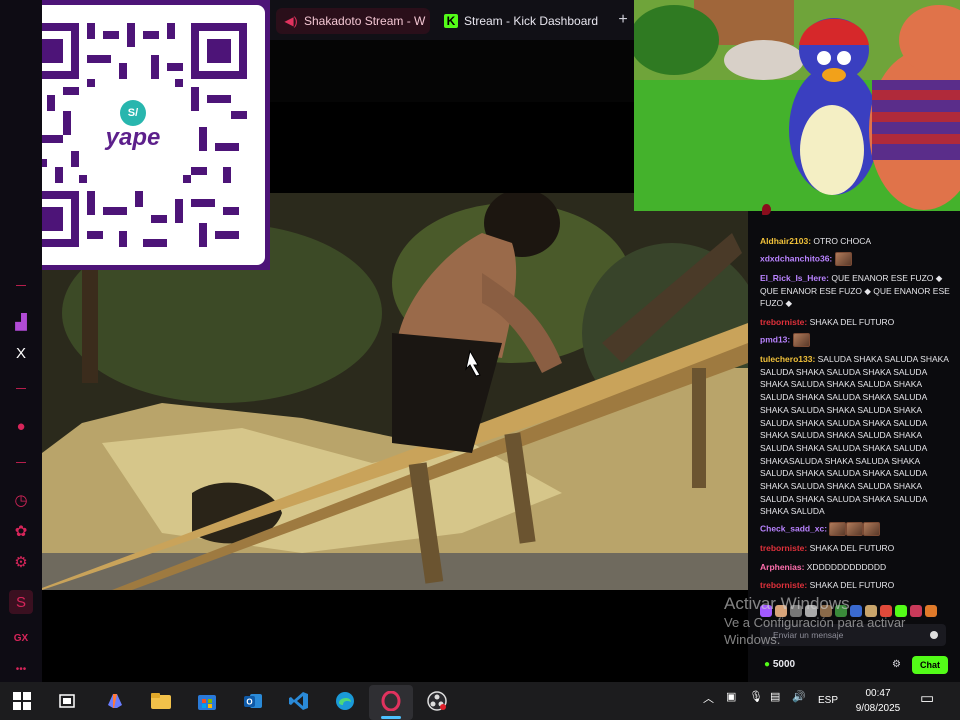  What do you see at coordinates (785, 241) in the screenshot?
I see `chat-username: Aldhair2103:` at bounding box center [785, 241].